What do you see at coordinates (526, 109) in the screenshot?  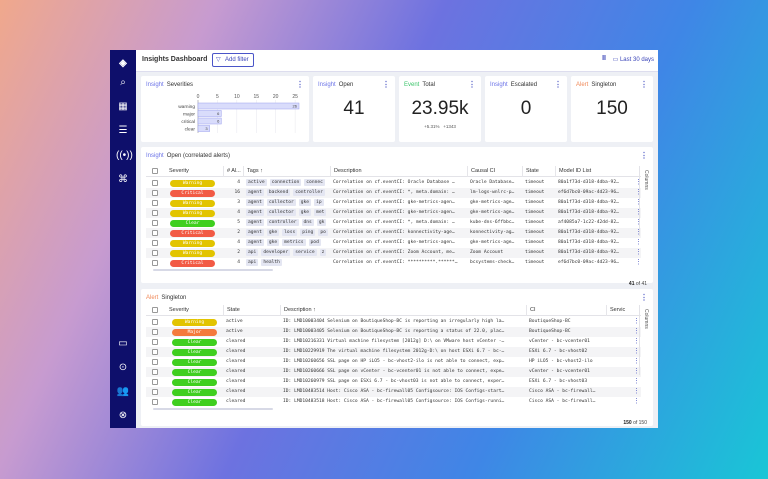 I see `escalated-card: Insight Escalated ⋮ 0` at bounding box center [526, 109].